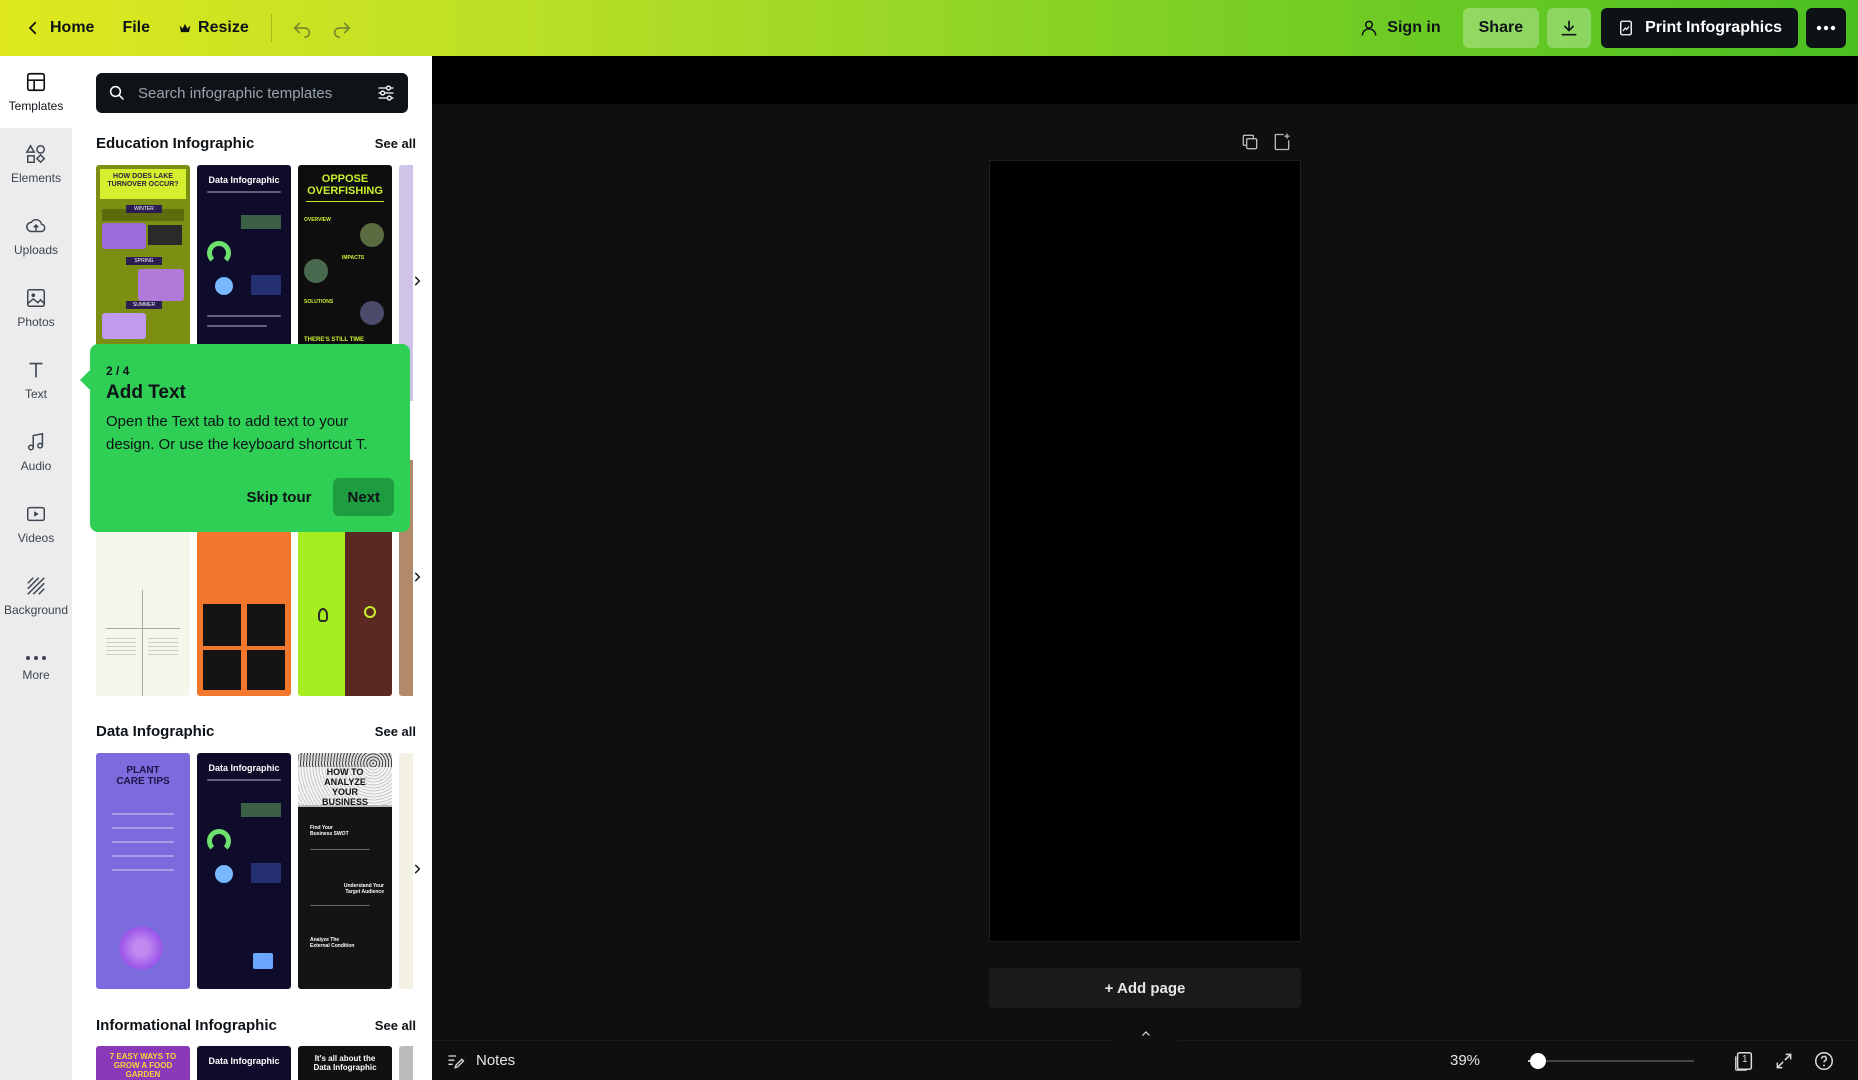 The height and width of the screenshot is (1080, 1858). What do you see at coordinates (72, 27) in the screenshot?
I see `home-label: Home` at bounding box center [72, 27].